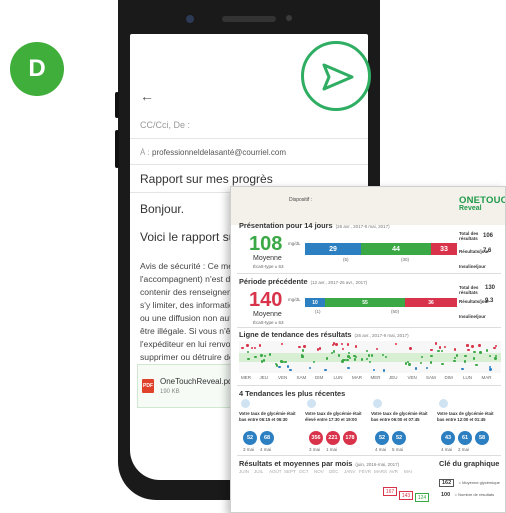 The image size is (506, 513). Describe the element at coordinates (301, 200) in the screenshot. I see `device-label: Dispositif :` at that location.